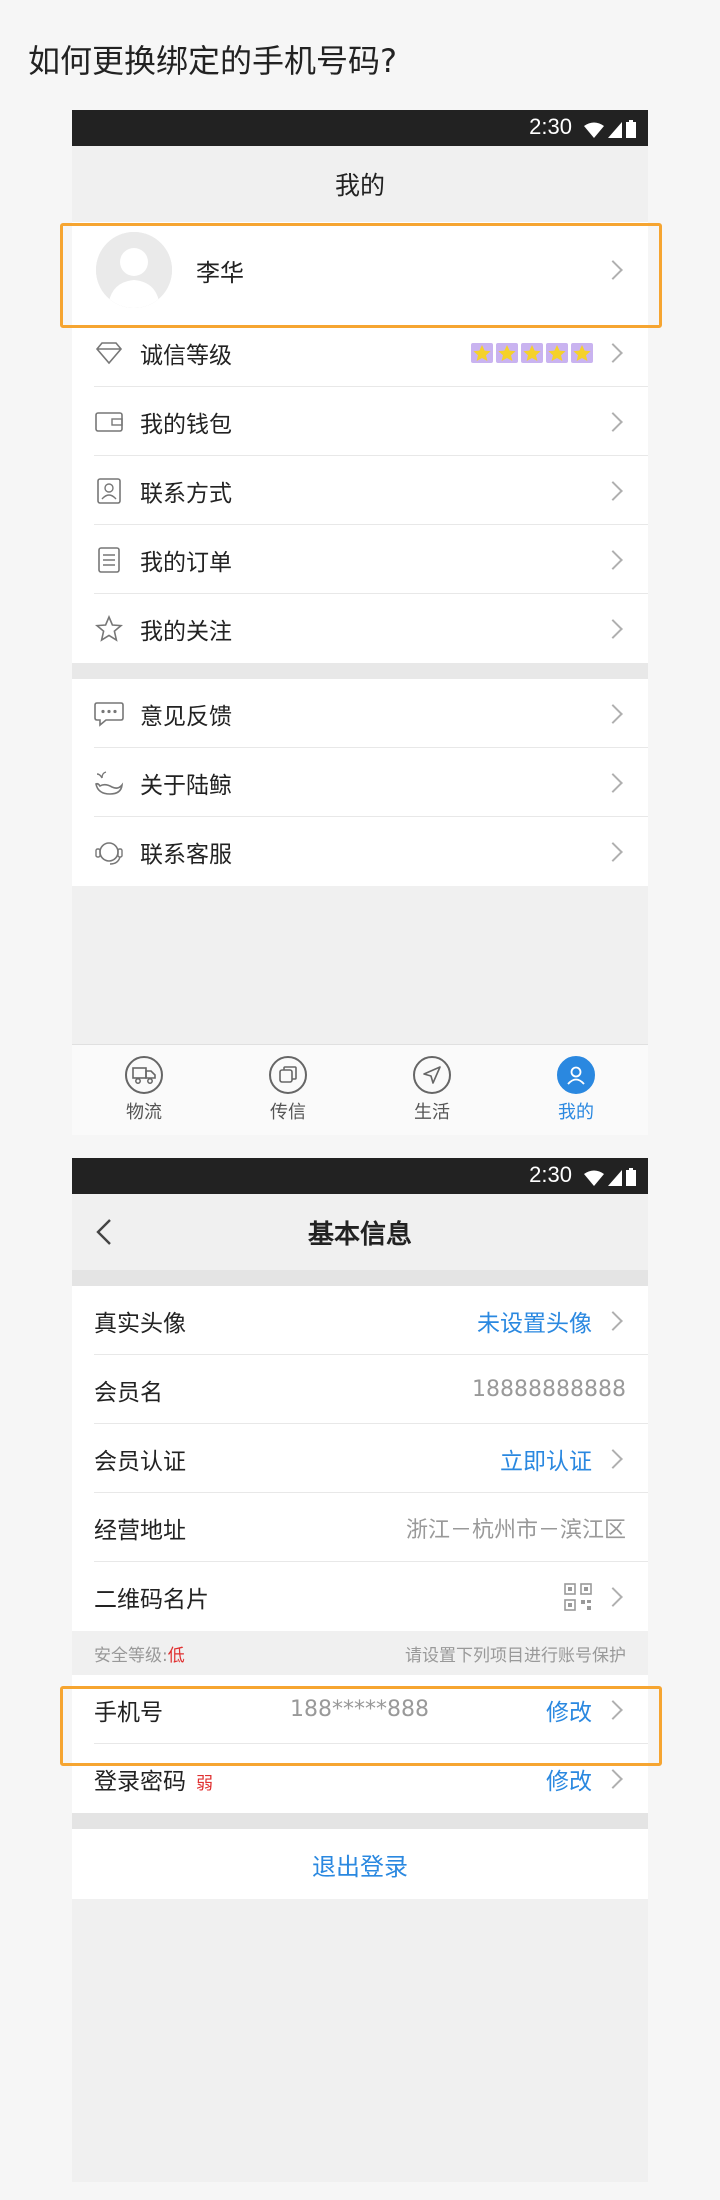  I want to click on headset-icon, so click(109, 852).